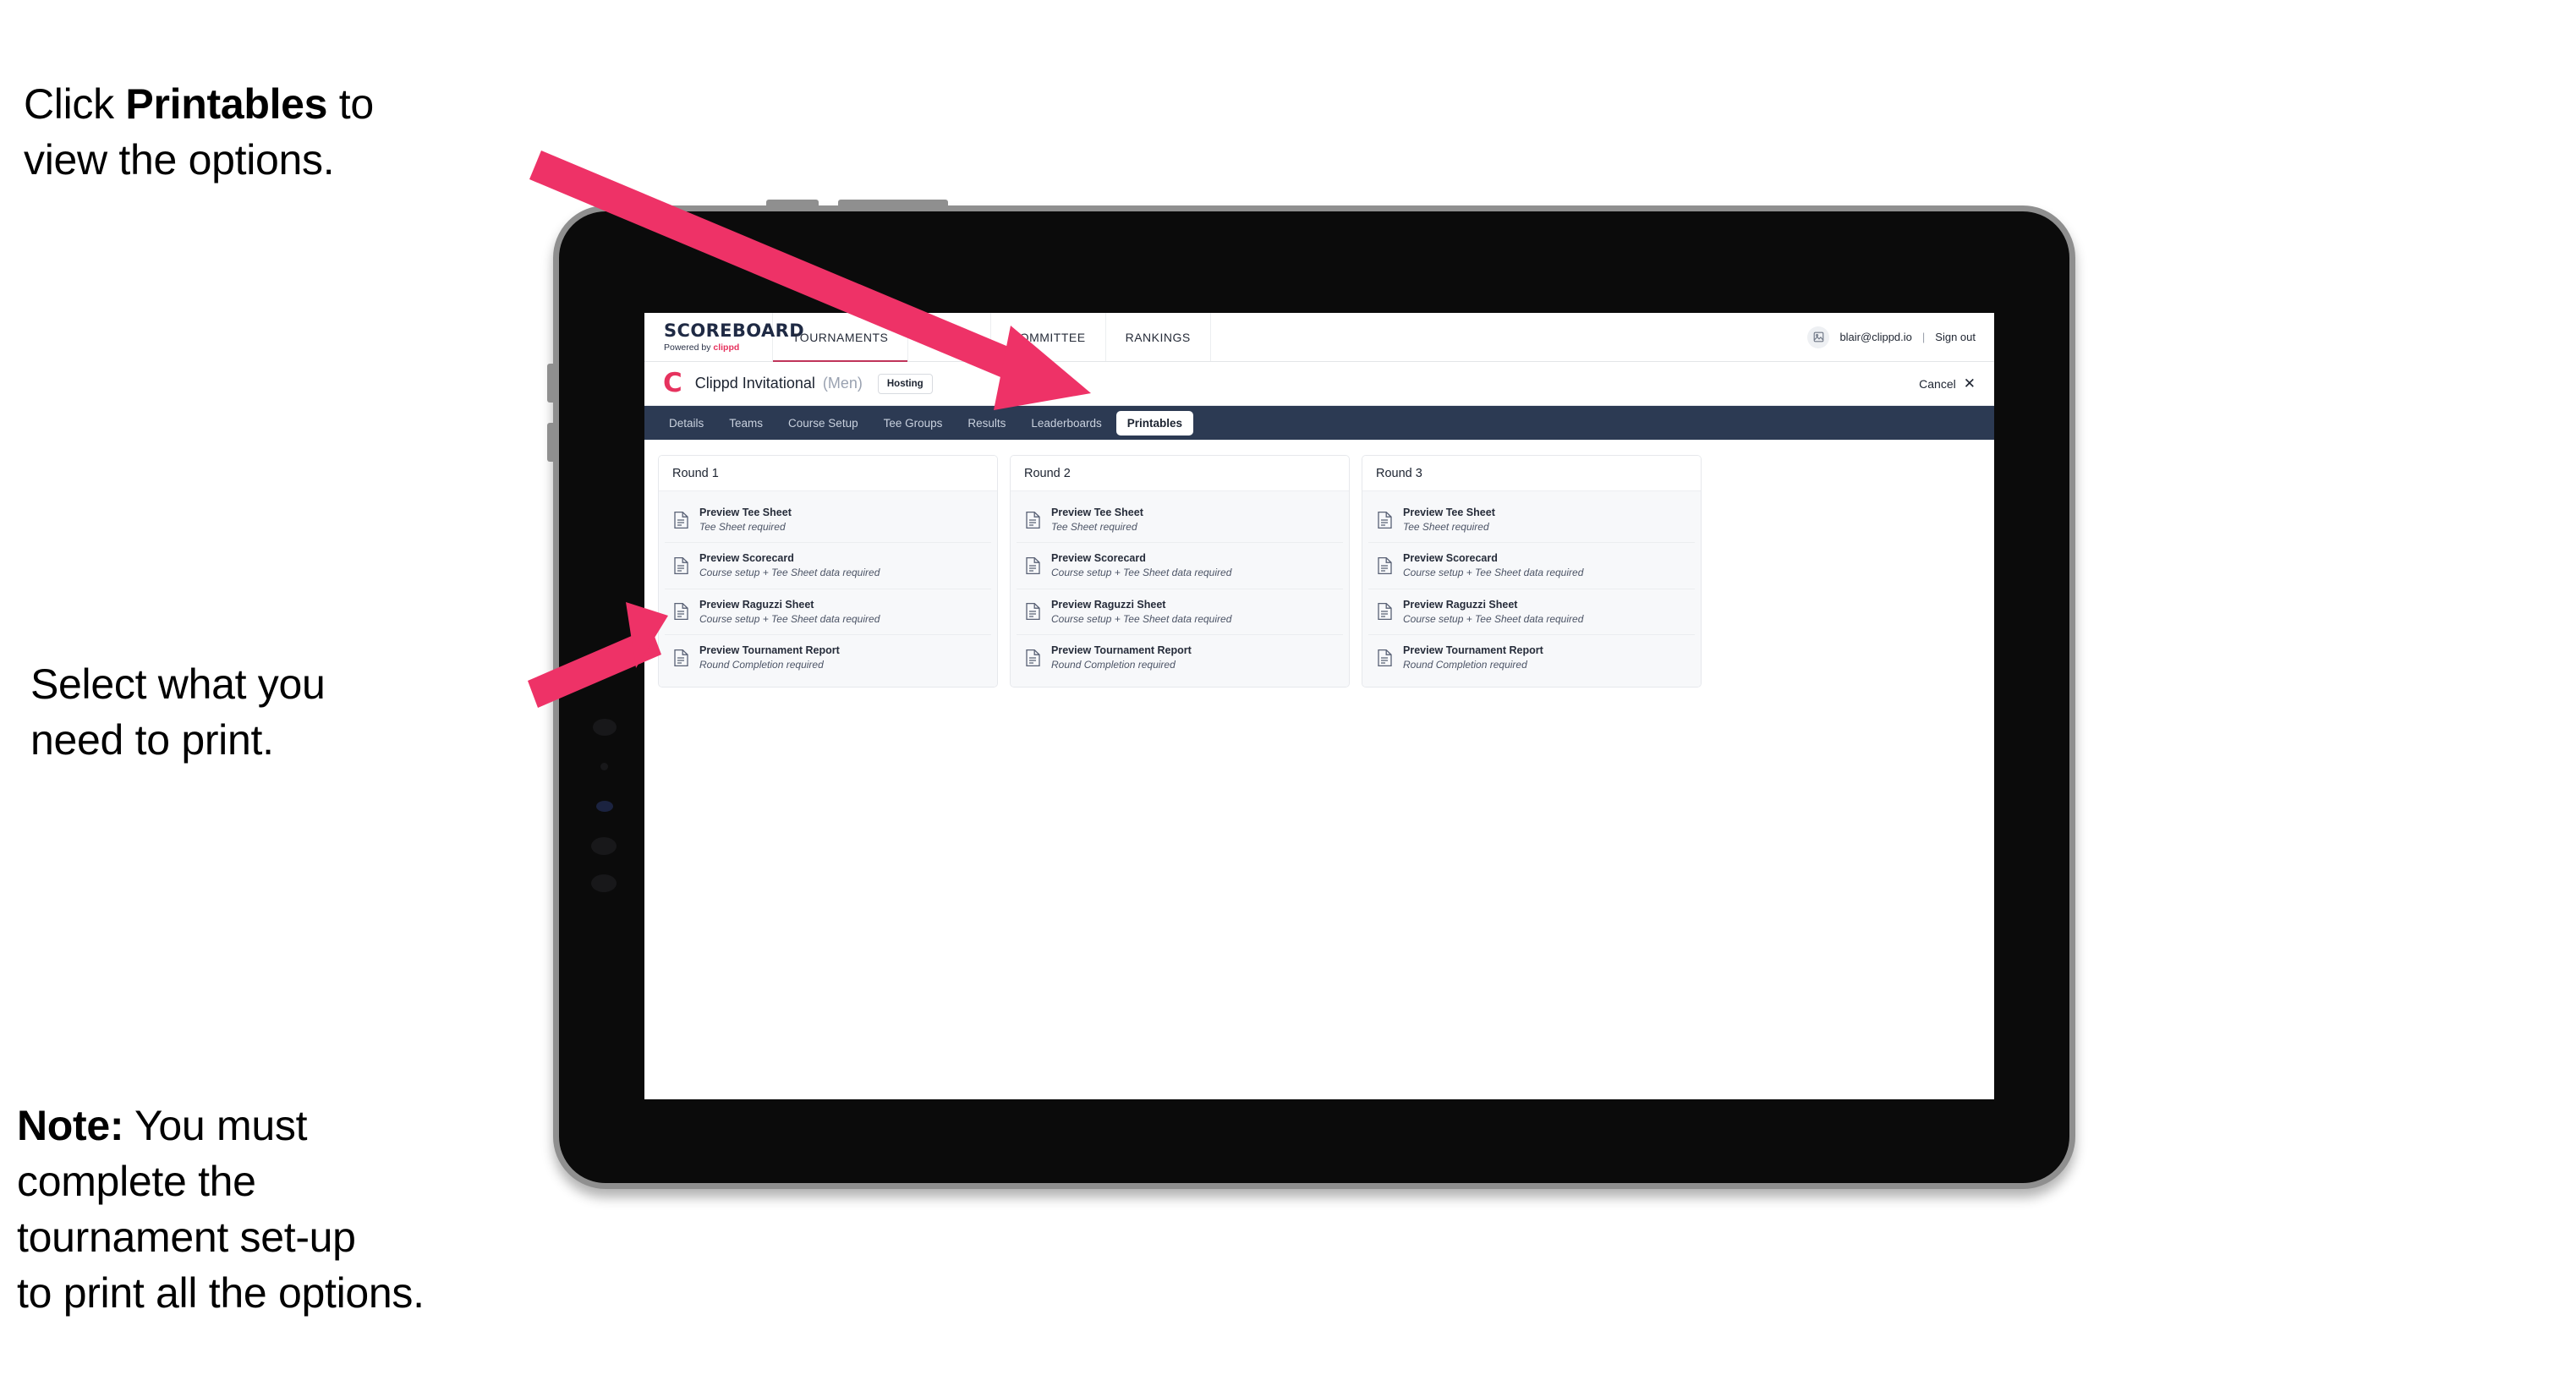  Describe the element at coordinates (726, 347) in the screenshot. I see `powered-by-brand: clippd` at that location.